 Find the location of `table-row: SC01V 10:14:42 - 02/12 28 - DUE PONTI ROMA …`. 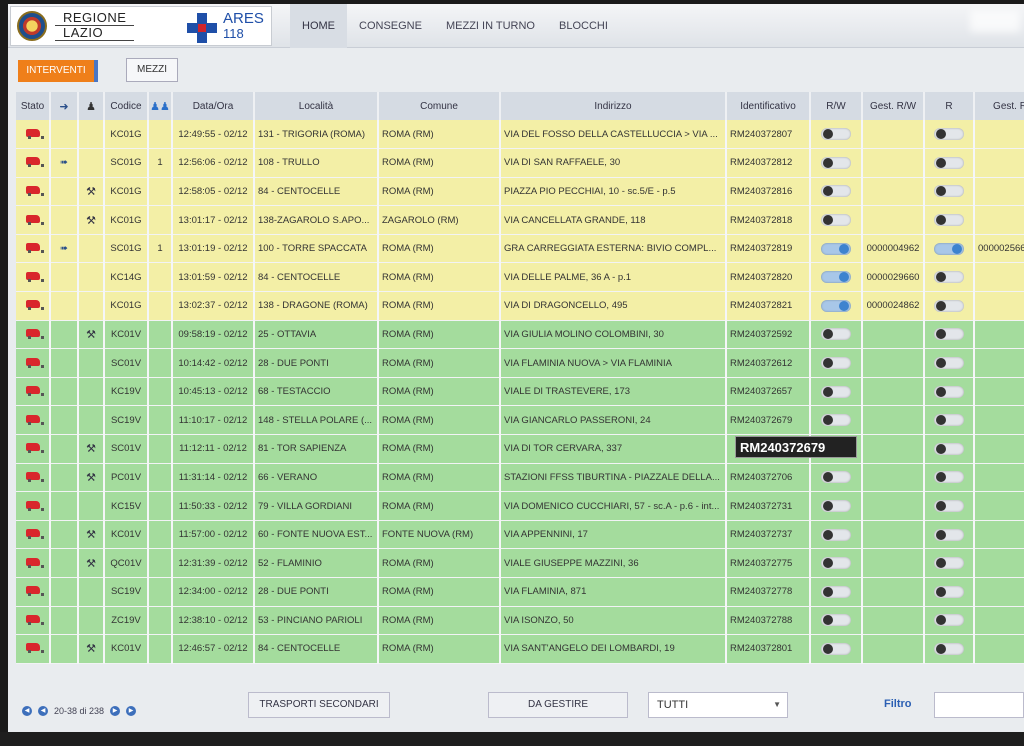

table-row: SC01V 10:14:42 - 02/12 28 - DUE PONTI ROMA … is located at coordinates (520, 363).